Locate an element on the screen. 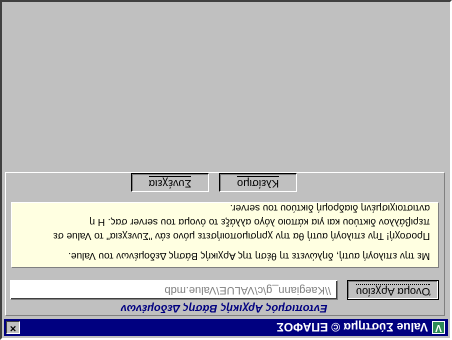  close-button: × is located at coordinates (13, 327).